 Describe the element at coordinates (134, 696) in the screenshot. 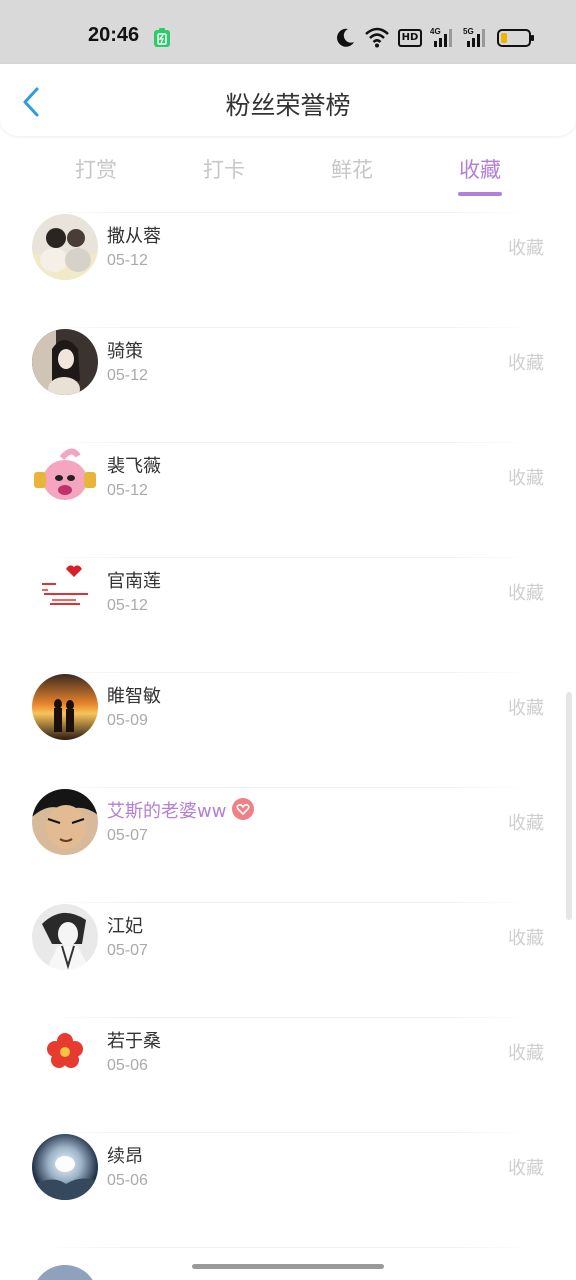

I see `fan-name: 睢智敏` at that location.